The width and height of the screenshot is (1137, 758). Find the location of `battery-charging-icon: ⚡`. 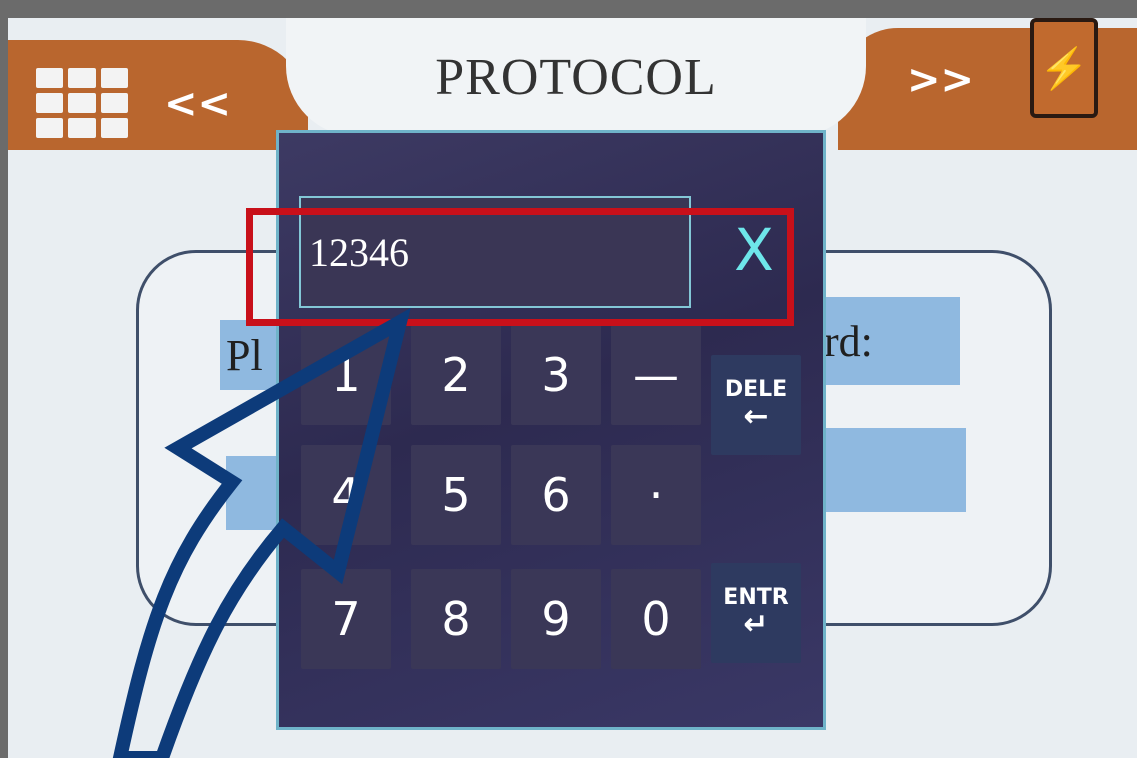

battery-charging-icon: ⚡ is located at coordinates (1064, 68).